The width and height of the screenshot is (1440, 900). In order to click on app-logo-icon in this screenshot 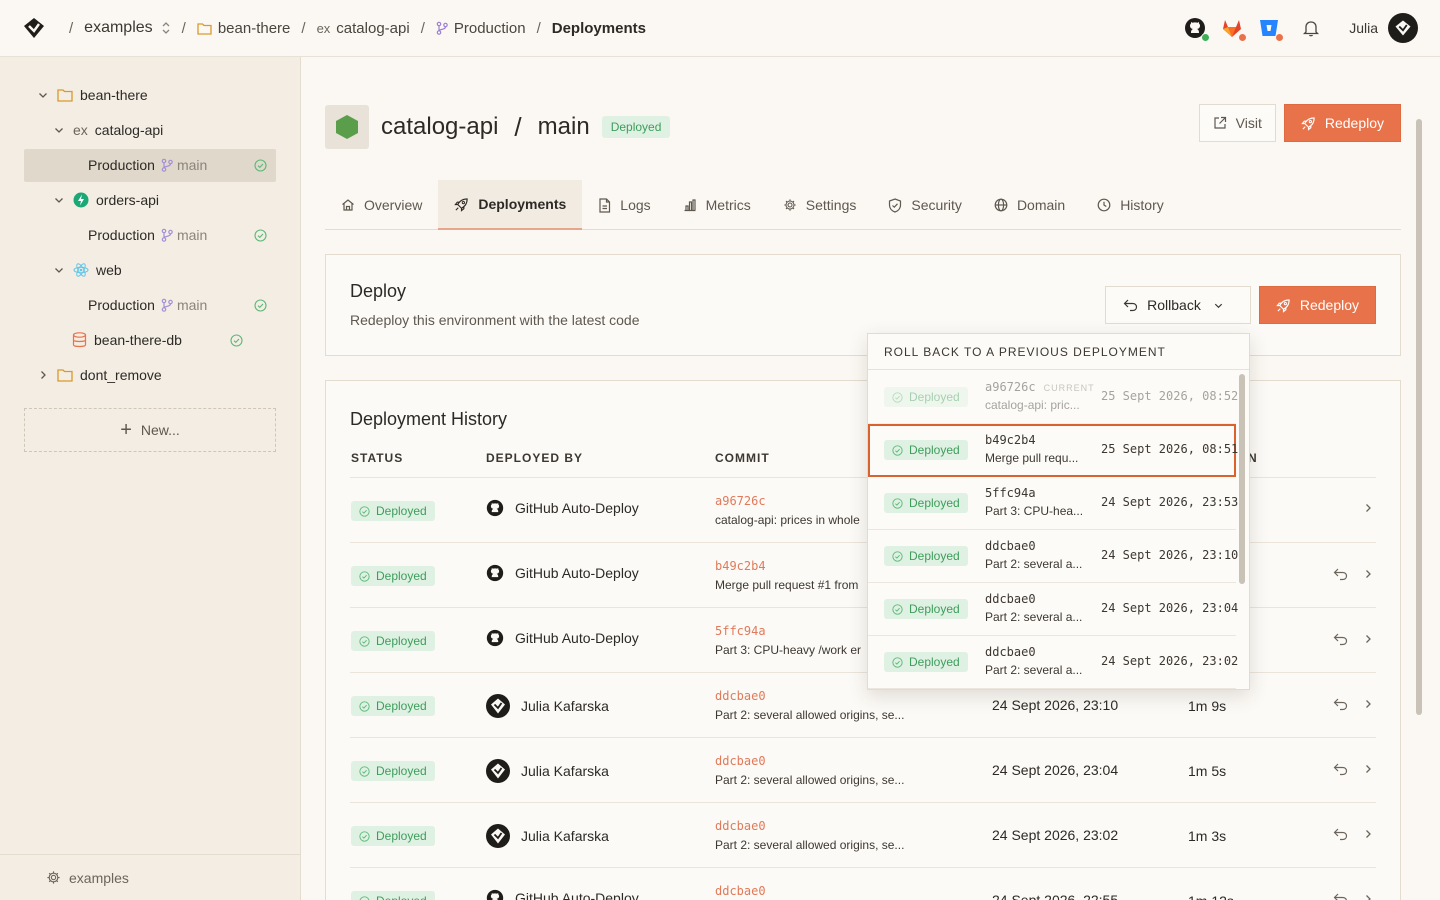, I will do `click(34, 28)`.